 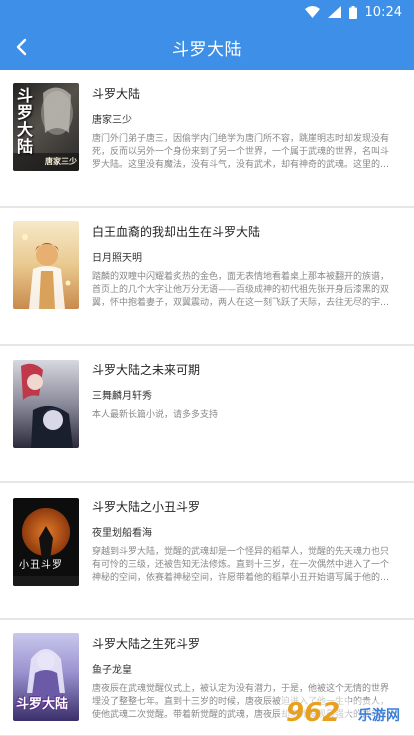 What do you see at coordinates (41, 565) in the screenshot?
I see `cover-title: 小丑斗罗` at bounding box center [41, 565].